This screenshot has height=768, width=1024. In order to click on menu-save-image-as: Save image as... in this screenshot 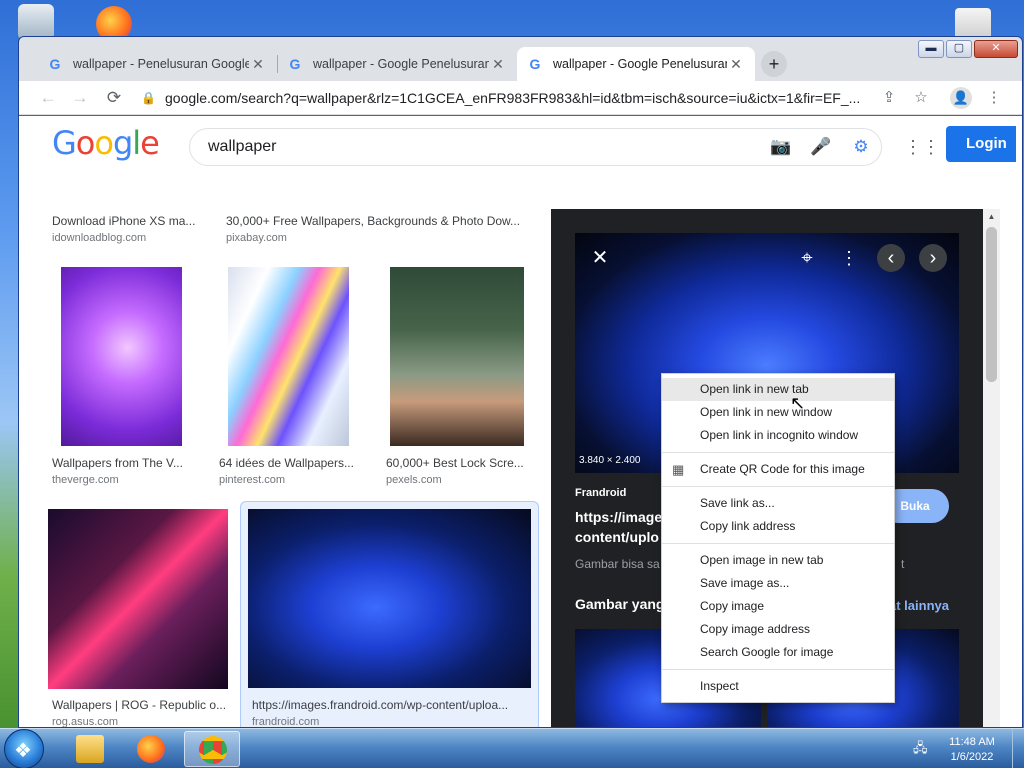, I will do `click(778, 583)`.